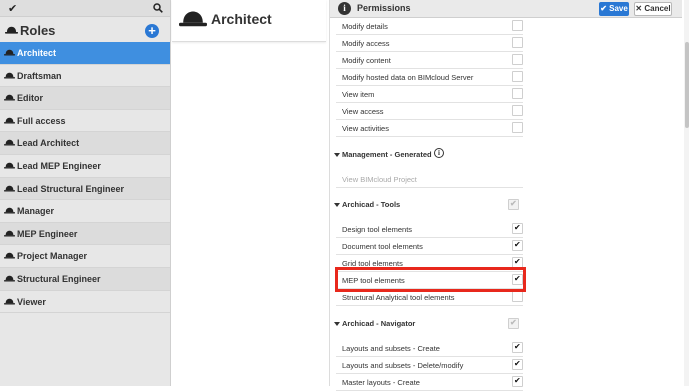 The height and width of the screenshot is (391, 689). I want to click on role-label: Structural Engineer, so click(59, 278).